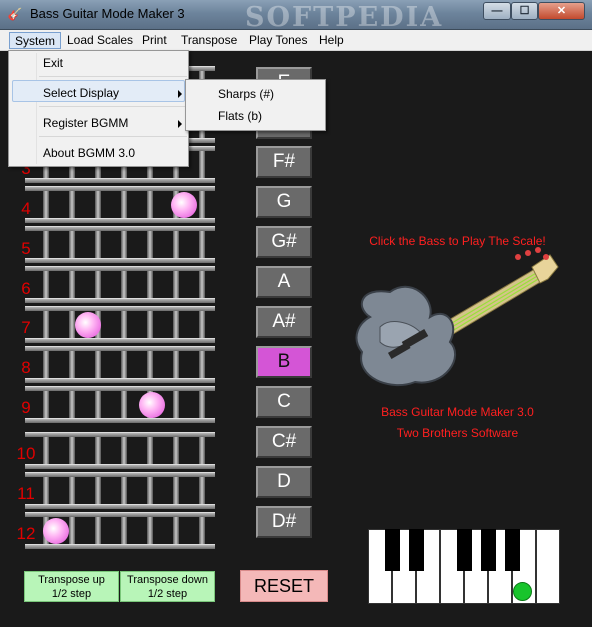 Image resolution: width=592 pixels, height=627 pixels. Describe the element at coordinates (81, 93) in the screenshot. I see `menu-item-select-display: Select Display` at that location.